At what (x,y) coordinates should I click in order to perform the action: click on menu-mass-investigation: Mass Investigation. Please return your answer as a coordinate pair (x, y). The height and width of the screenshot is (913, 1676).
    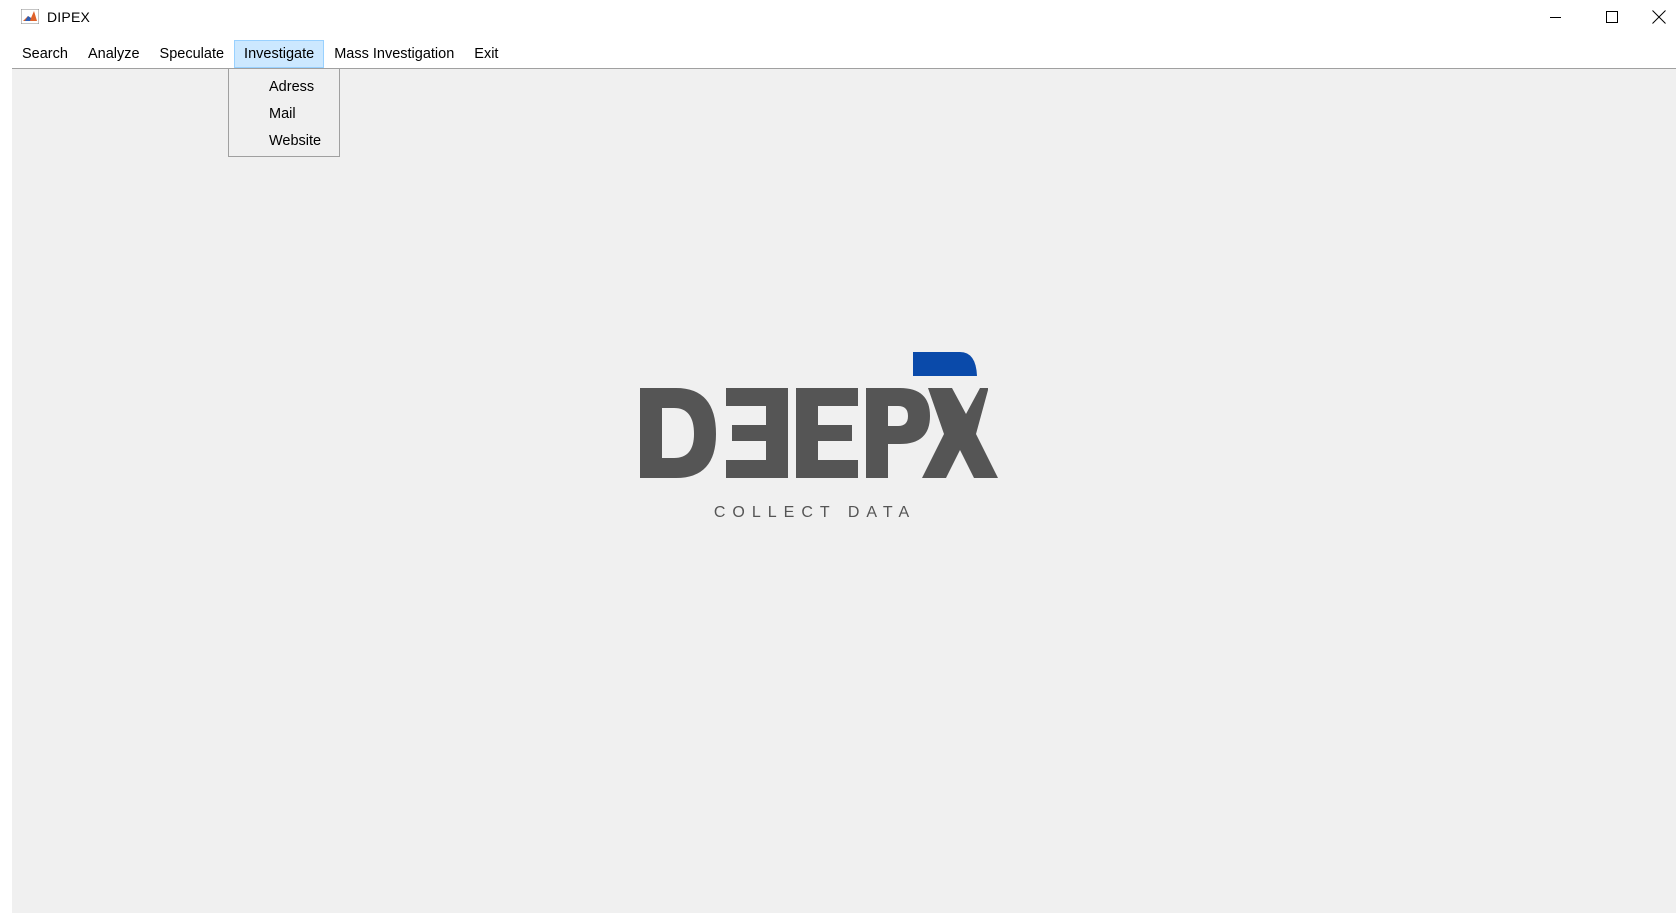
    Looking at the image, I should click on (394, 54).